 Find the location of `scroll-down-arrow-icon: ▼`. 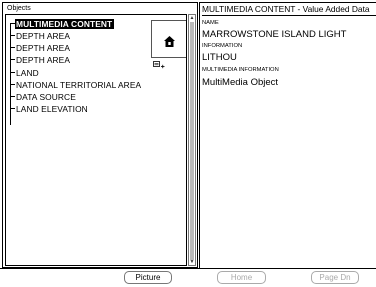

scroll-down-arrow-icon: ▼ is located at coordinates (192, 262).